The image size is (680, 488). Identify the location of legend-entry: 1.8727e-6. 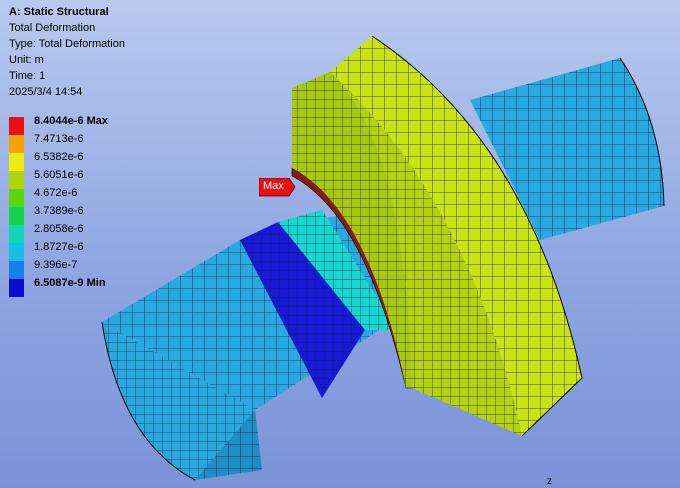
(79, 251).